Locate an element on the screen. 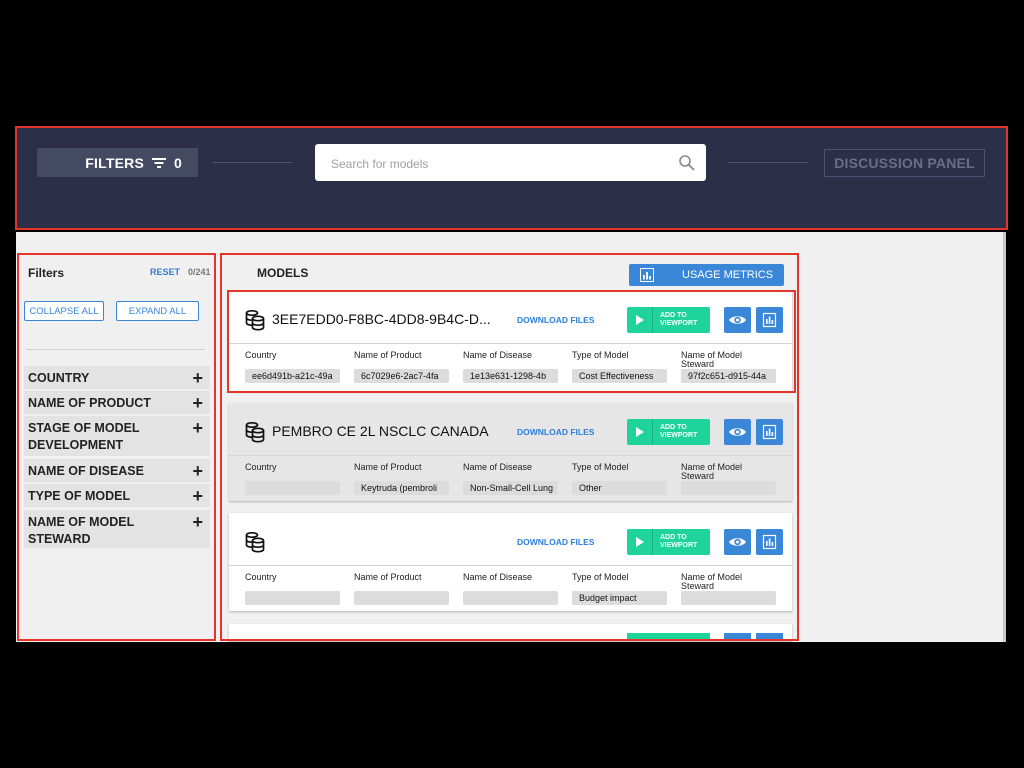 This screenshot has width=1024, height=768. sidebar-highlight-frame is located at coordinates (116, 447).